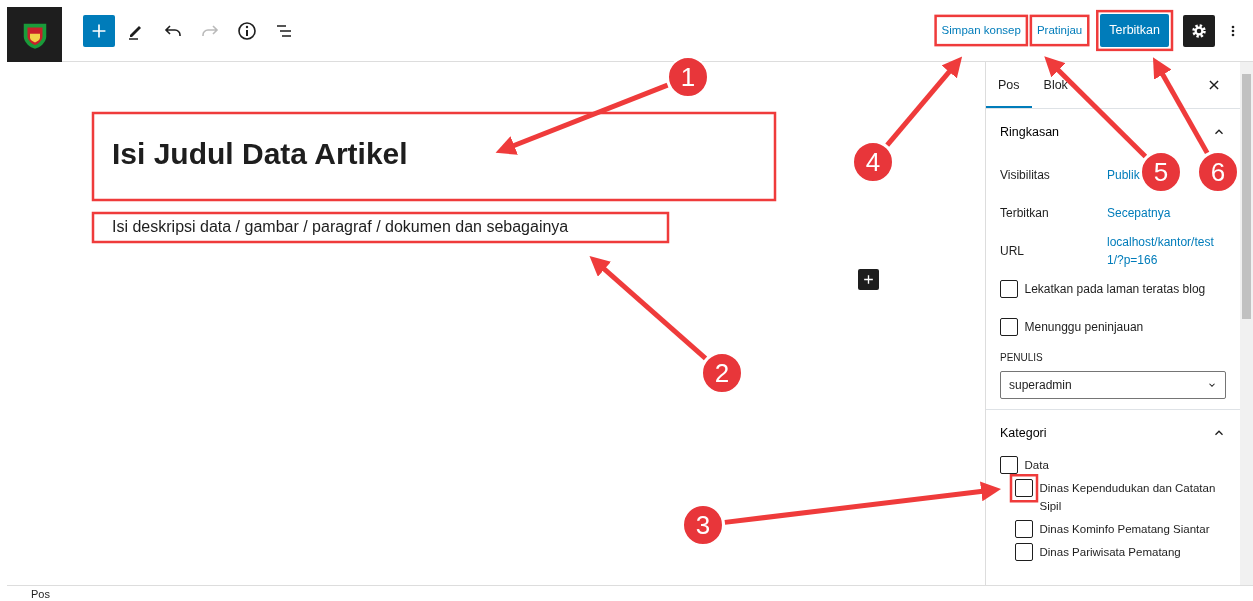  What do you see at coordinates (703, 525) in the screenshot?
I see `step-badge: 3` at bounding box center [703, 525].